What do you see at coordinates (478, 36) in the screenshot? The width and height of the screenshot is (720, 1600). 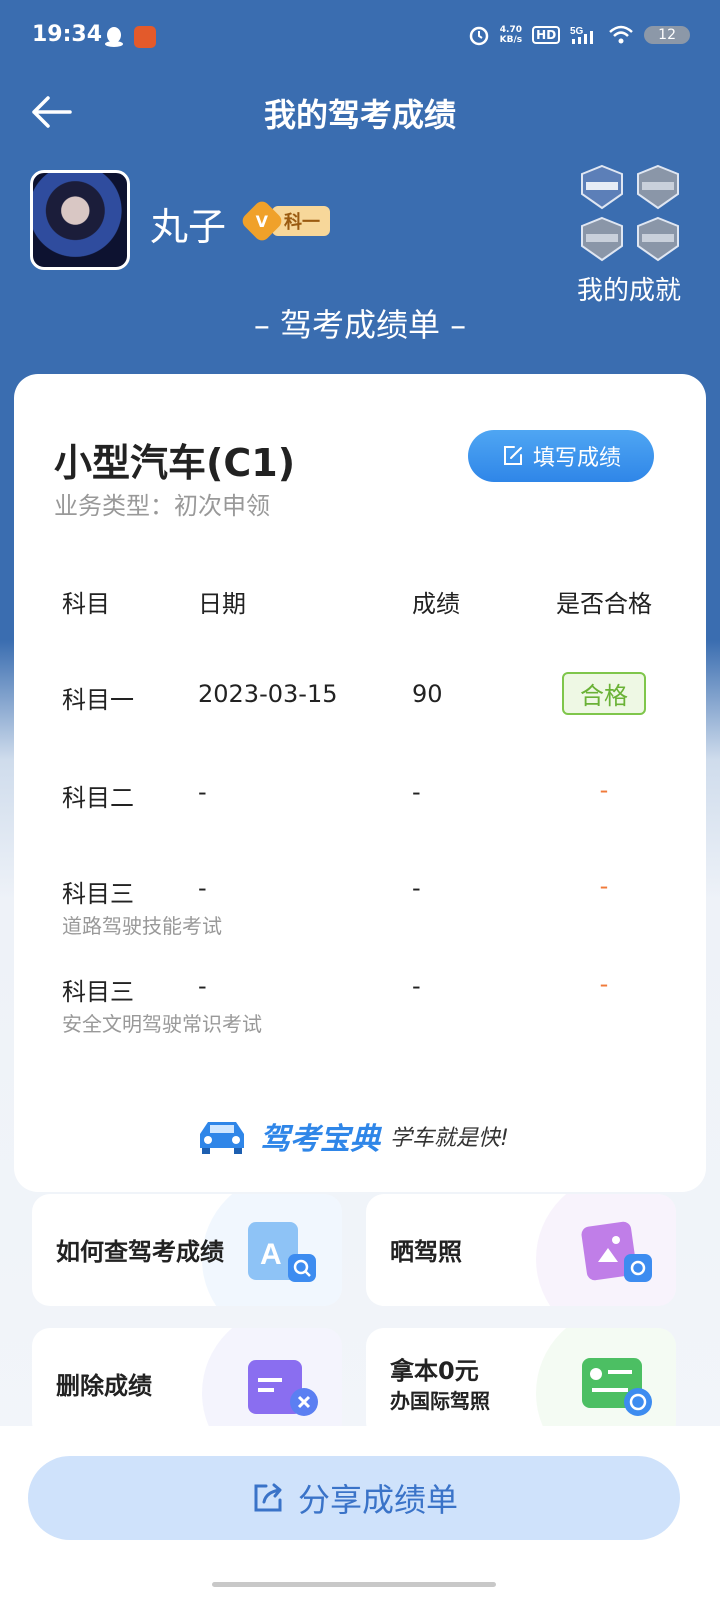 I see `alarm-icon` at bounding box center [478, 36].